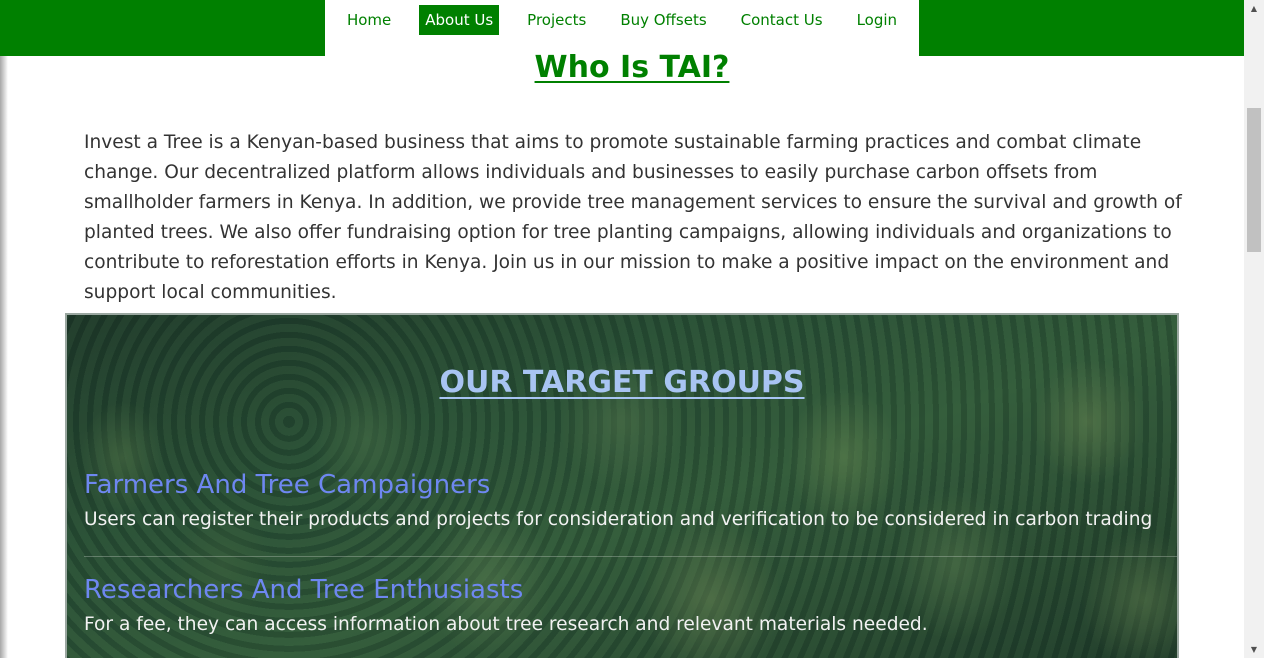 The image size is (1264, 658). What do you see at coordinates (877, 20) in the screenshot?
I see `nav-login: Login` at bounding box center [877, 20].